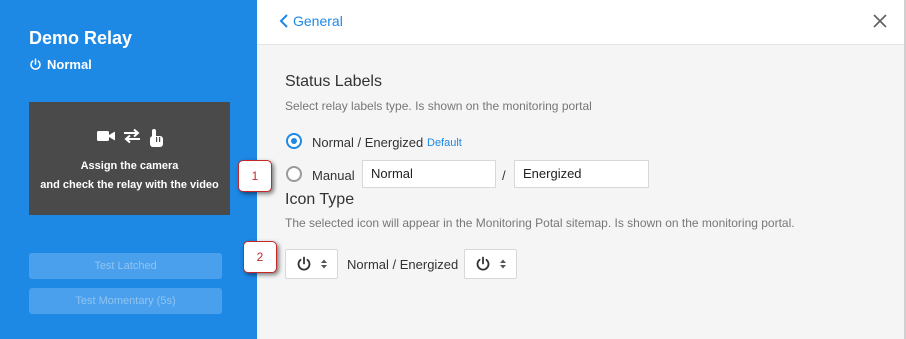  What do you see at coordinates (294, 174) in the screenshot?
I see `radio-manual-labels` at bounding box center [294, 174].